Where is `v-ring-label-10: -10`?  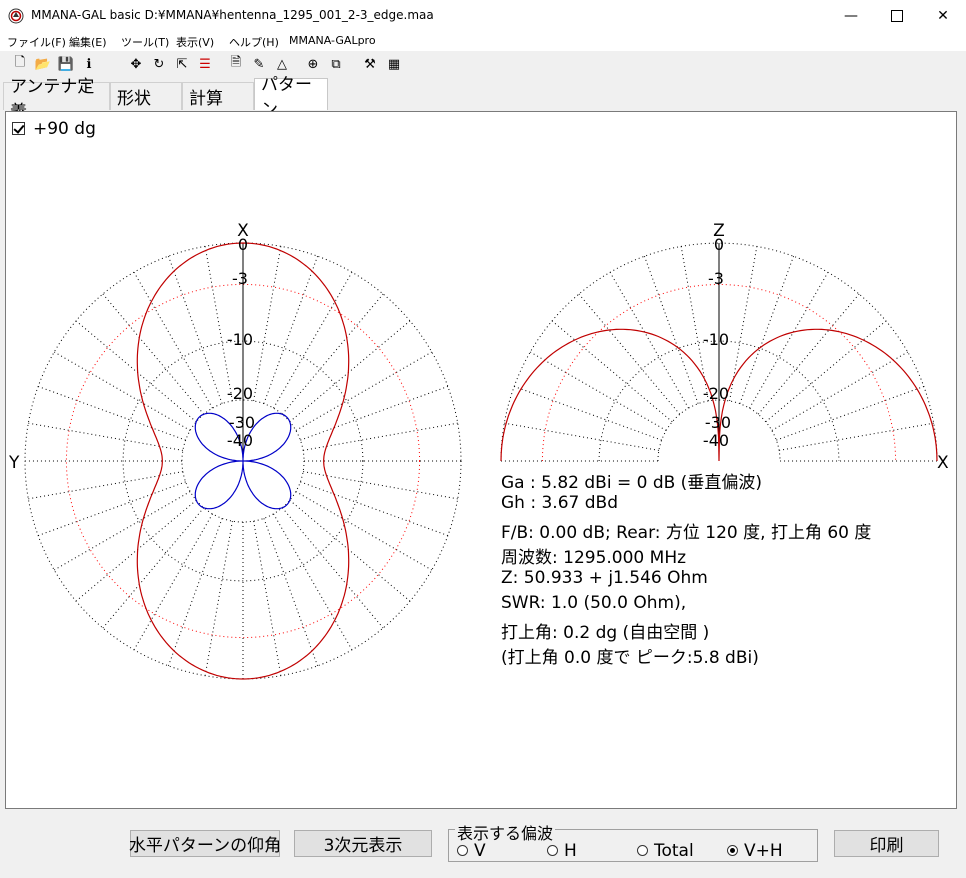 v-ring-label-10: -10 is located at coordinates (716, 339).